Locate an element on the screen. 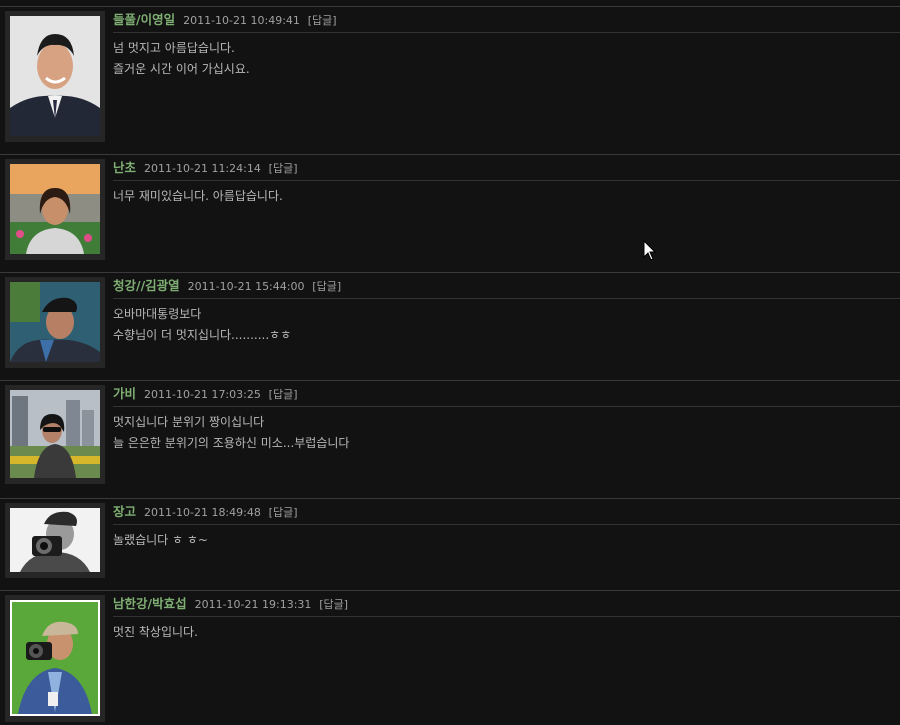  comment-line: 넘 멋지고 아름답습니다. is located at coordinates (174, 48).